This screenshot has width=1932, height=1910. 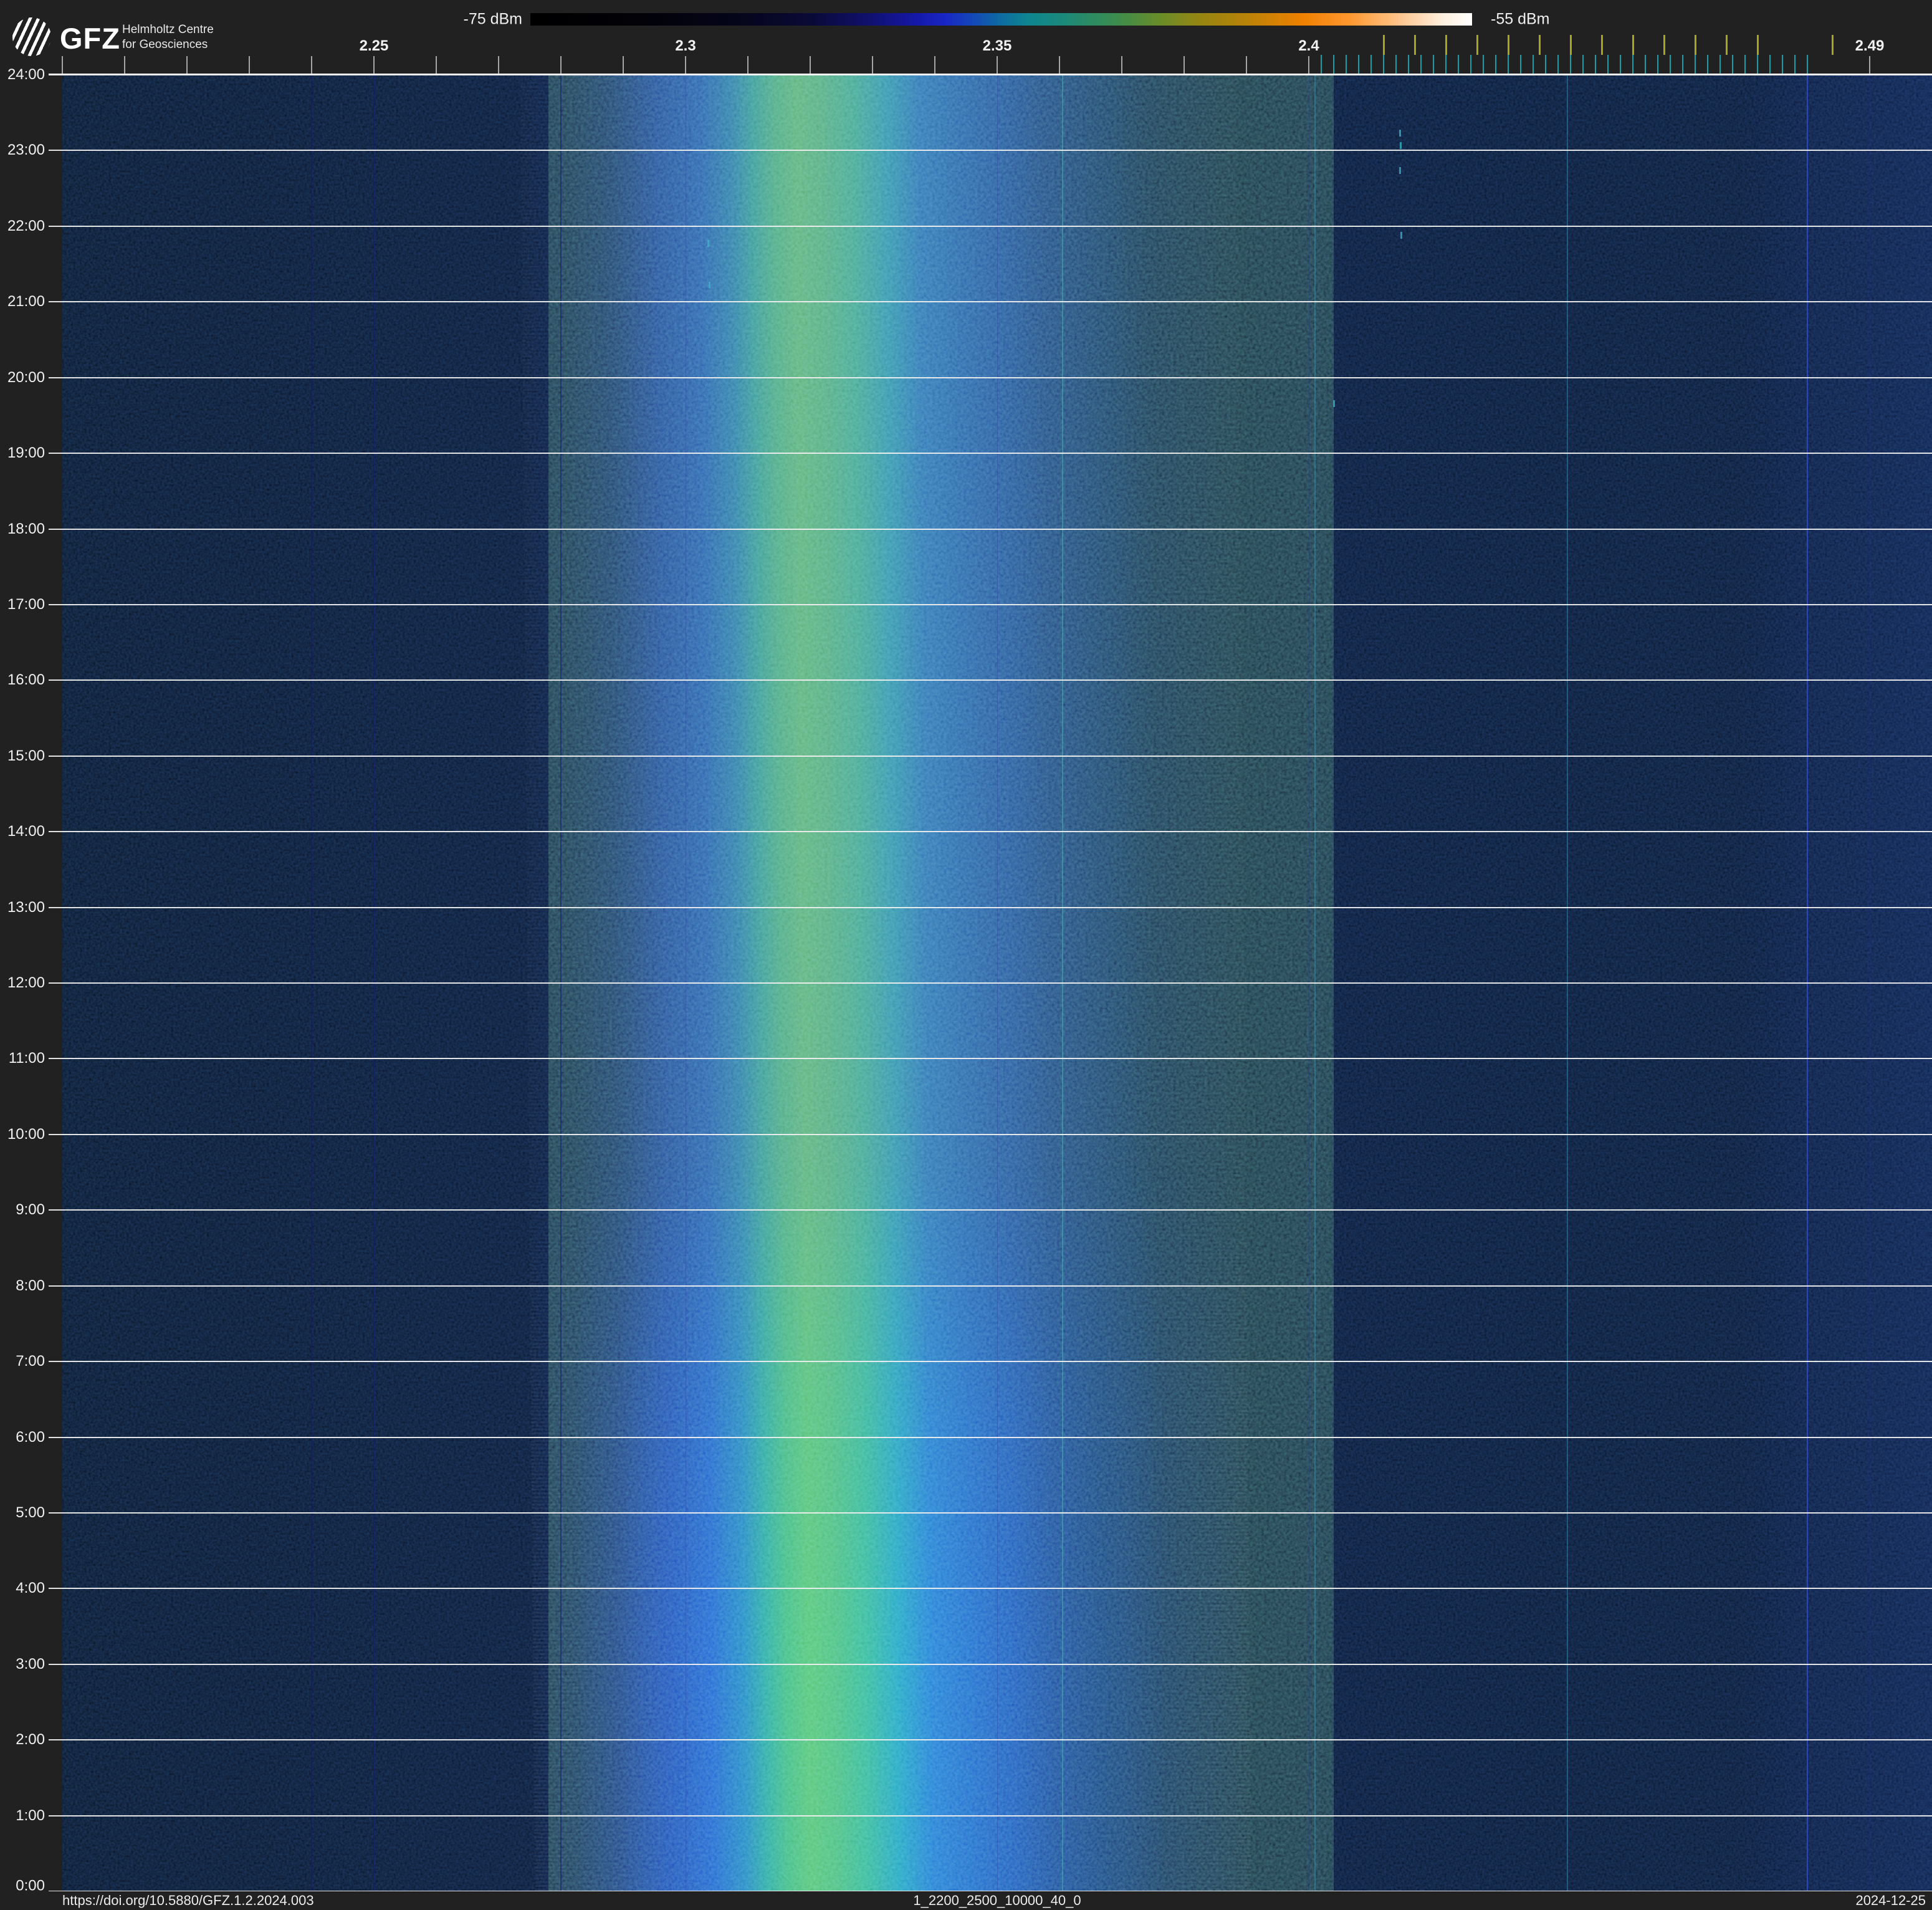 I want to click on time-label: 13:00, so click(x=26, y=907).